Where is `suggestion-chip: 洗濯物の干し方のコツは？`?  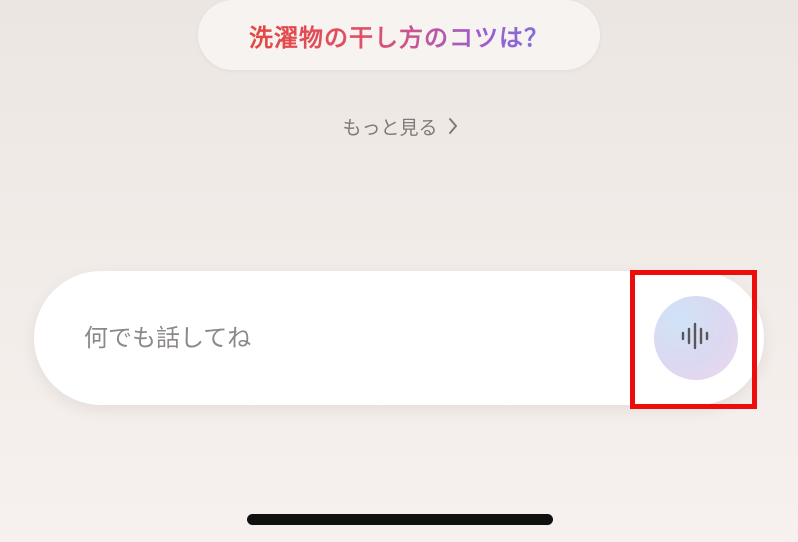
suggestion-chip: 洗濯物の干し方のコツは？ is located at coordinates (399, 35).